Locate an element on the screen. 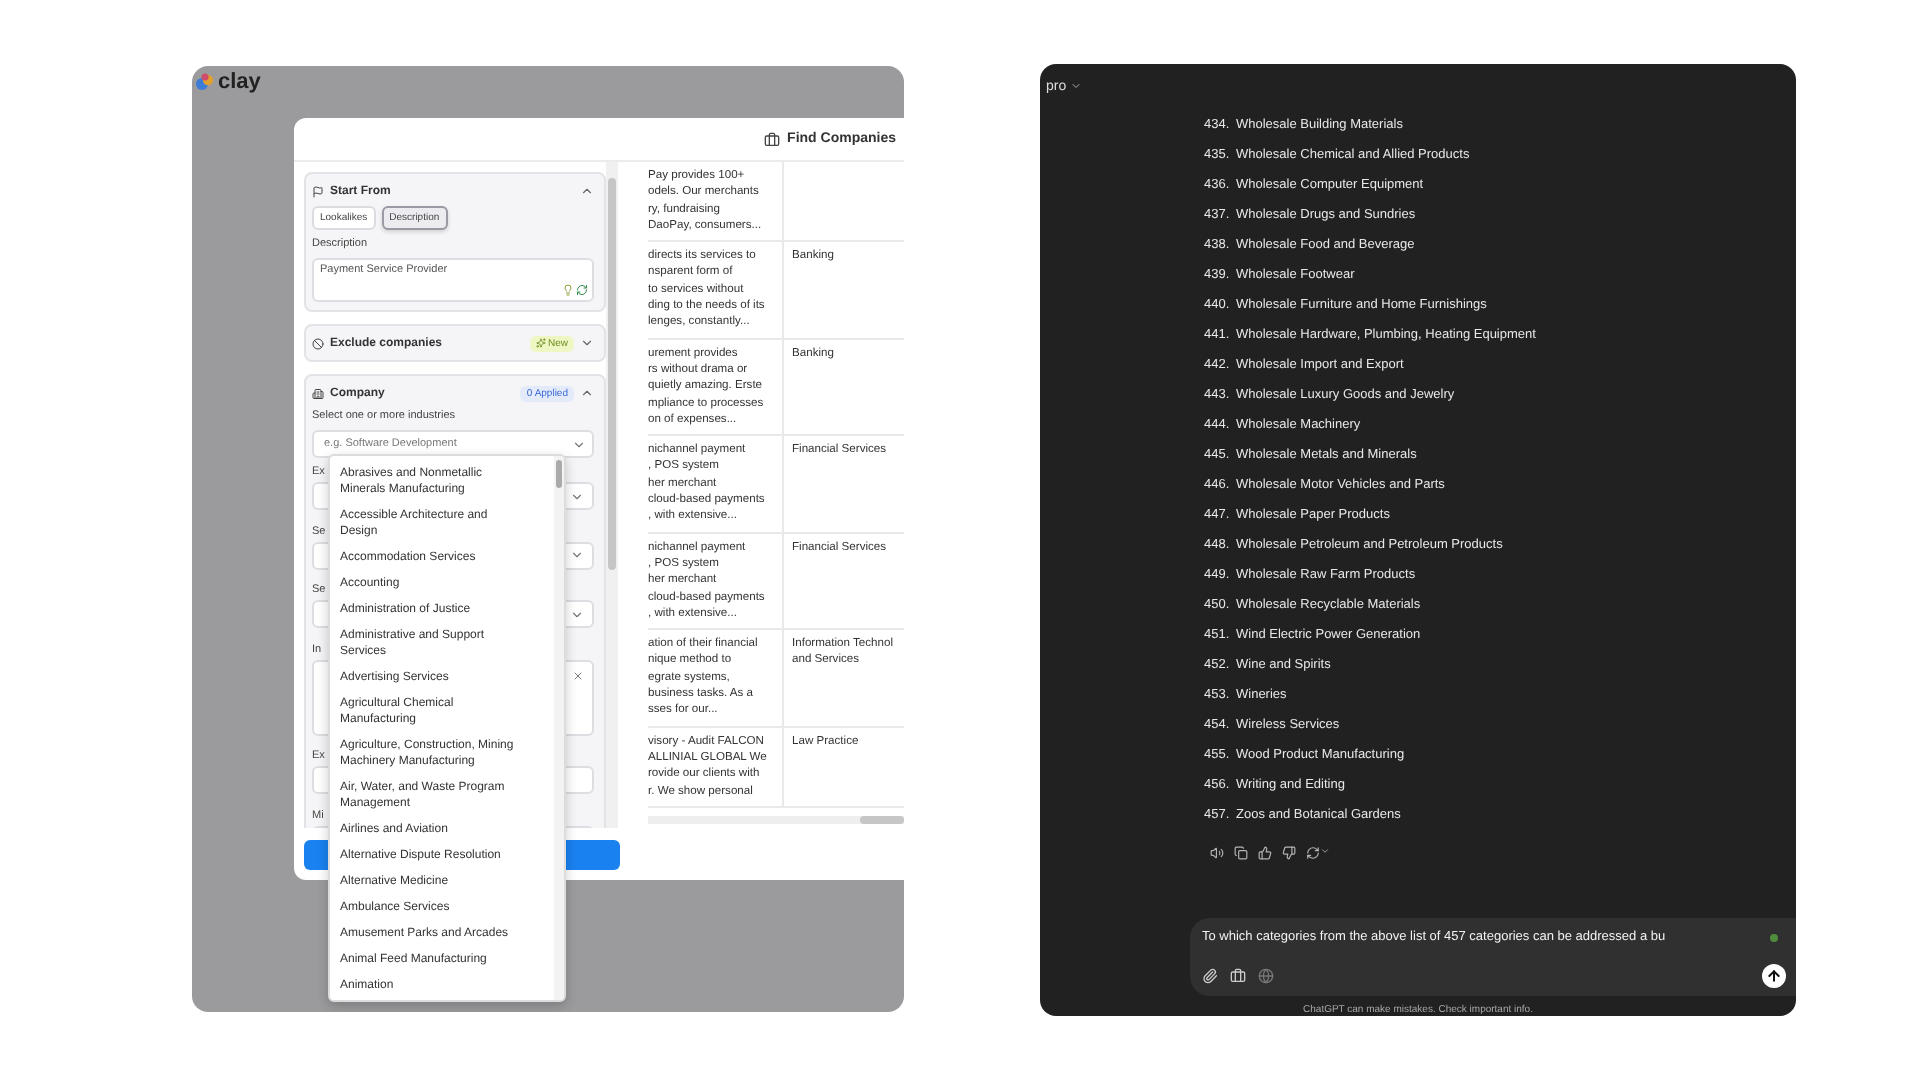 This screenshot has height=1080, width=1920. logo-text: clay is located at coordinates (239, 83).